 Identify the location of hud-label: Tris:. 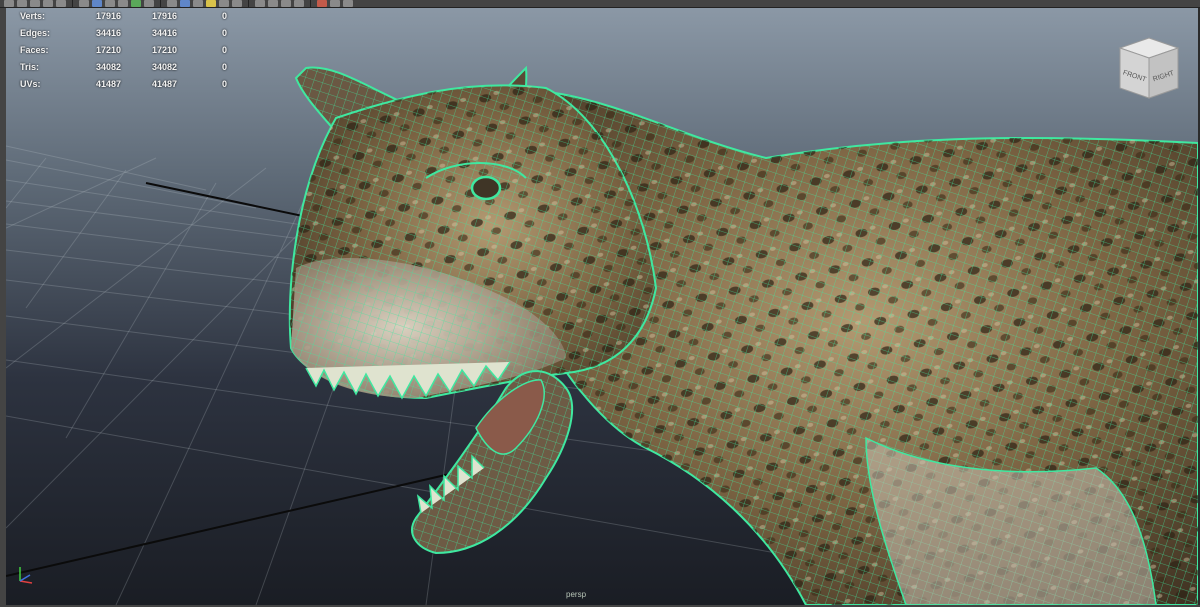
(30, 67).